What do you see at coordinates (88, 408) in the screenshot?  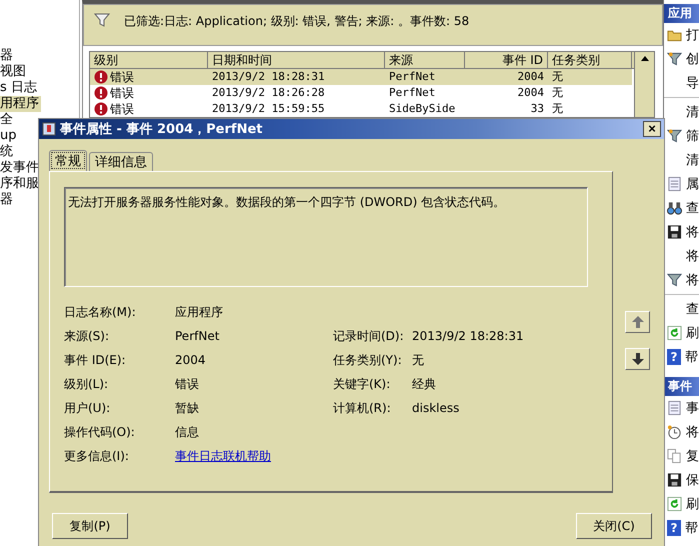 I see `field-label: 用户(U):` at bounding box center [88, 408].